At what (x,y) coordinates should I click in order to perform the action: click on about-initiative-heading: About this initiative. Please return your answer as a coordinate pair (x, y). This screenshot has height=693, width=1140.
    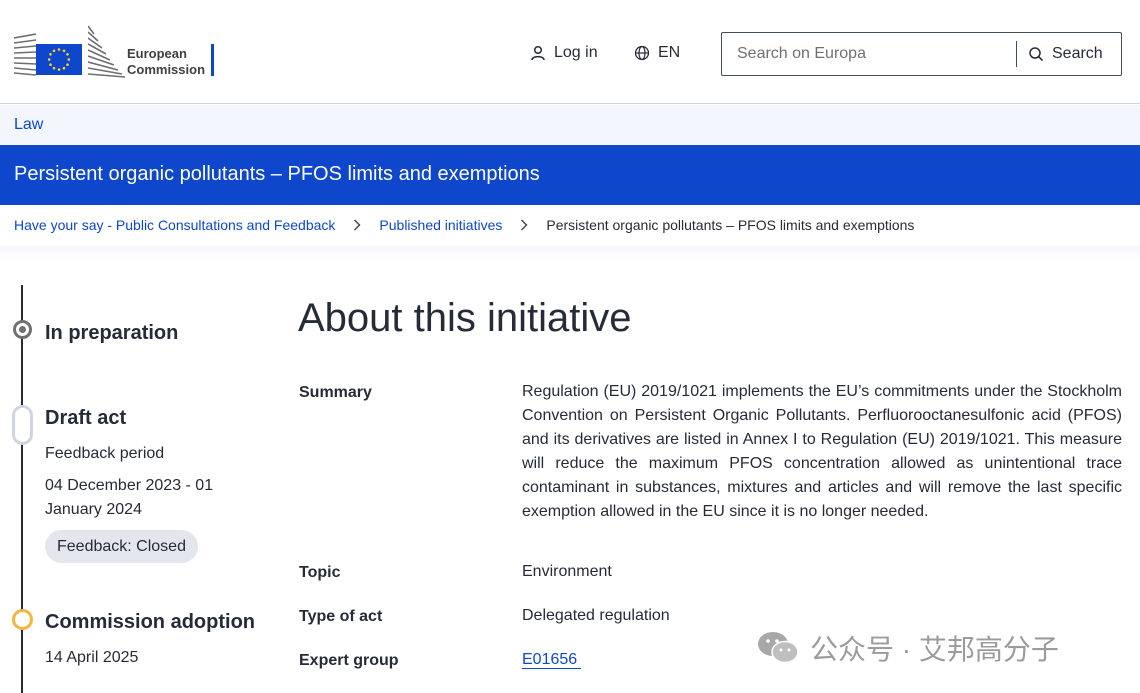
    Looking at the image, I should click on (465, 318).